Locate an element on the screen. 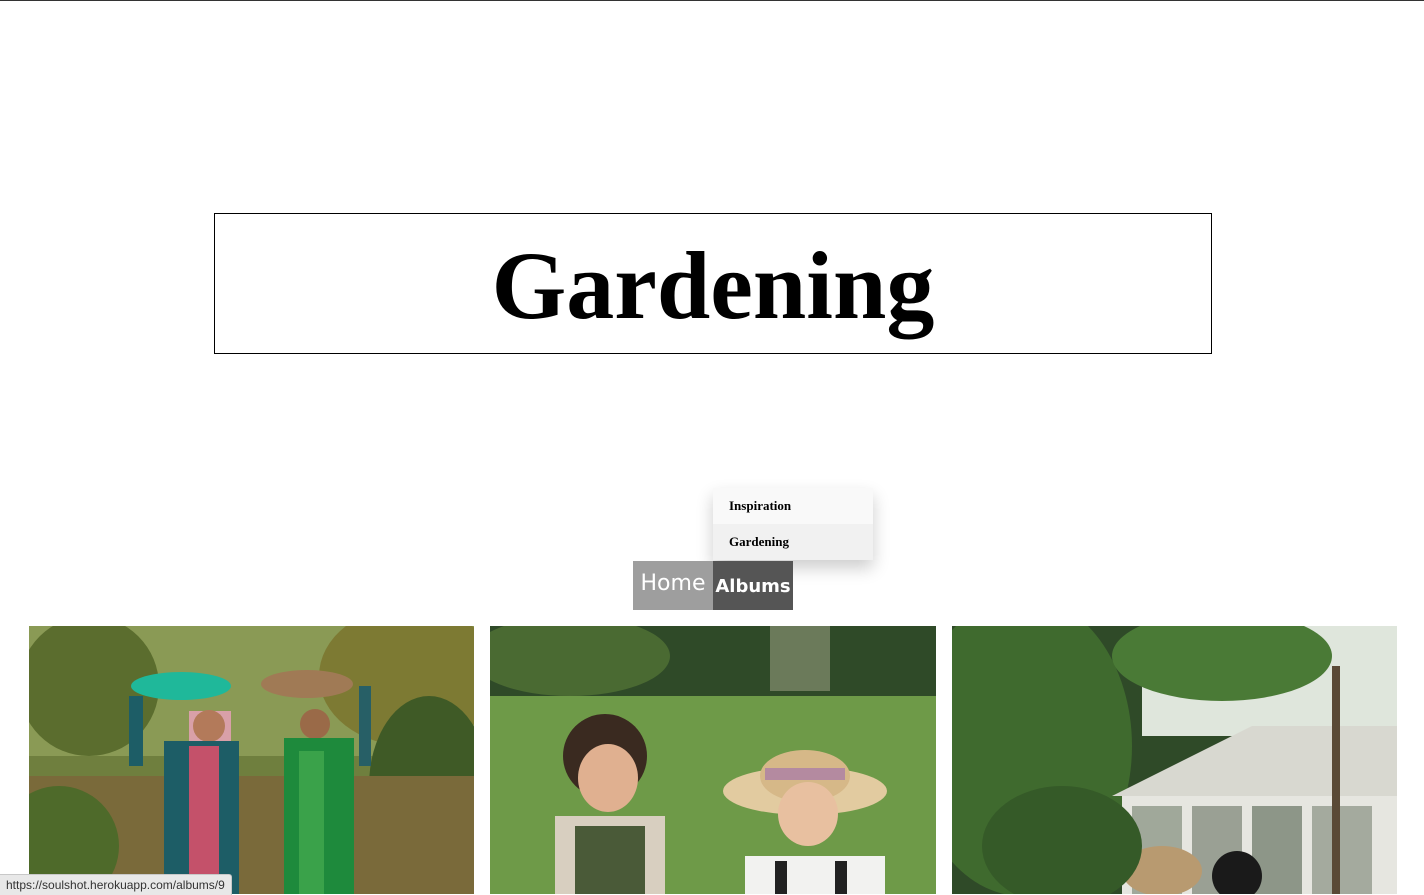  main-nav: Home Albums is located at coordinates (713, 585).